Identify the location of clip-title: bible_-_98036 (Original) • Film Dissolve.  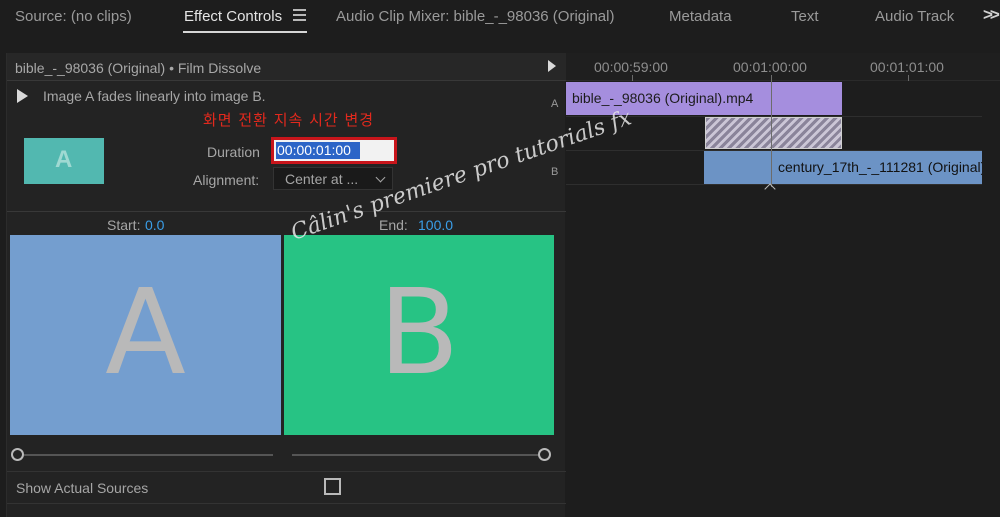
(138, 68).